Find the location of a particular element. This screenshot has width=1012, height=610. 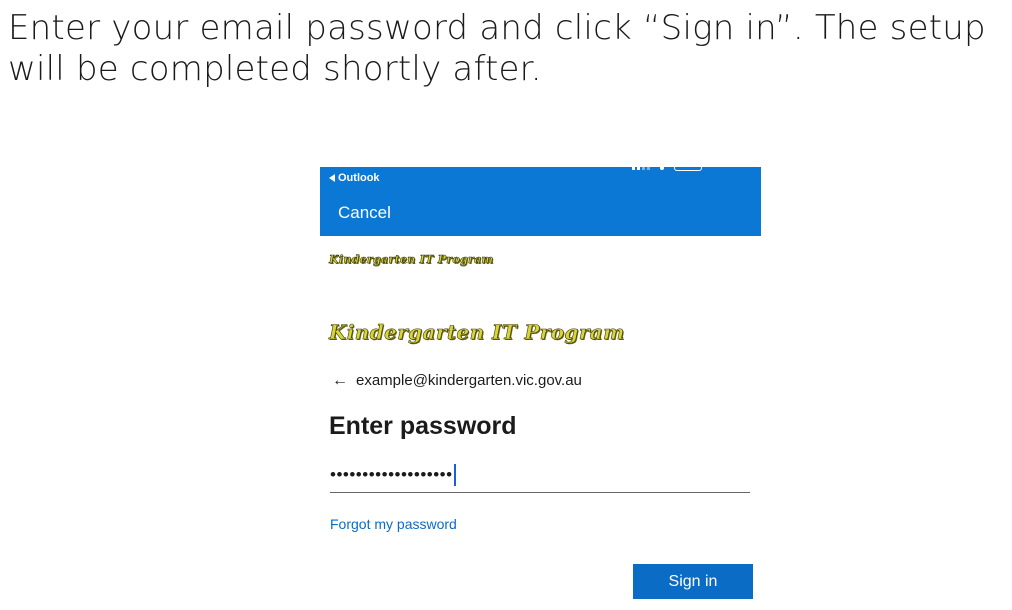

back-to-app-link: Outlook is located at coordinates (354, 178).